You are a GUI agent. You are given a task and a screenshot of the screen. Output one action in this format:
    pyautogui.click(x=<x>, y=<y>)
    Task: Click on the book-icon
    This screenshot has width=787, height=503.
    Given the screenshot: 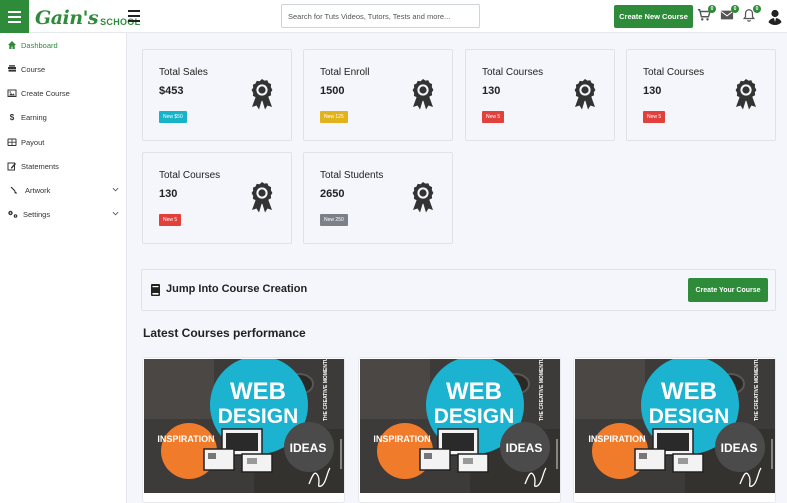 What is the action you would take?
    pyautogui.click(x=155, y=290)
    